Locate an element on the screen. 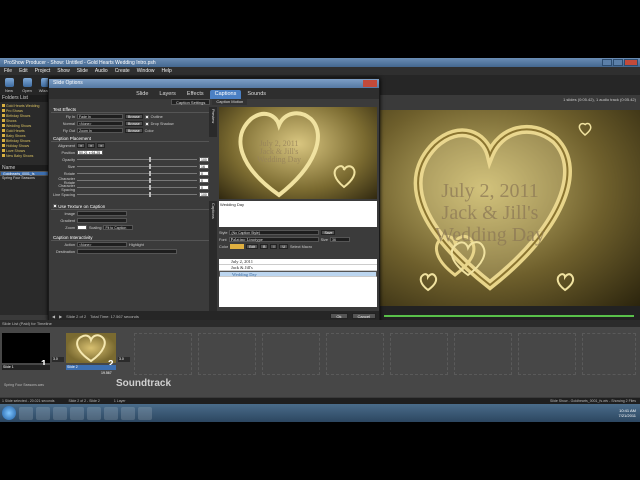  menu-edit: Edit is located at coordinates (23, 71).